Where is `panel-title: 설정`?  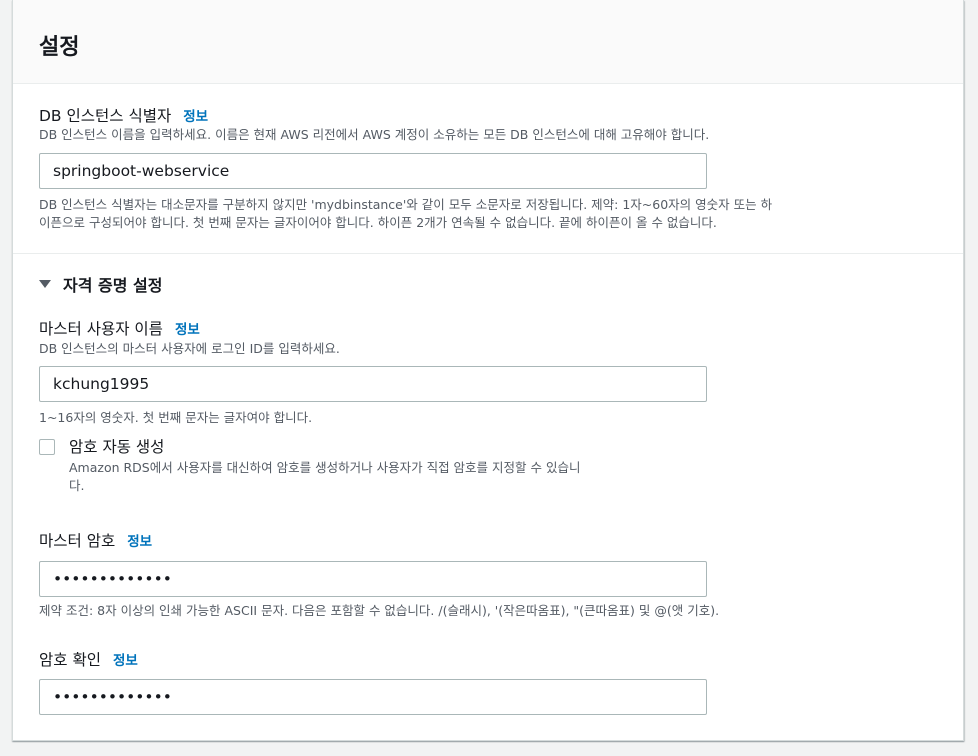 panel-title: 설정 is located at coordinates (59, 47).